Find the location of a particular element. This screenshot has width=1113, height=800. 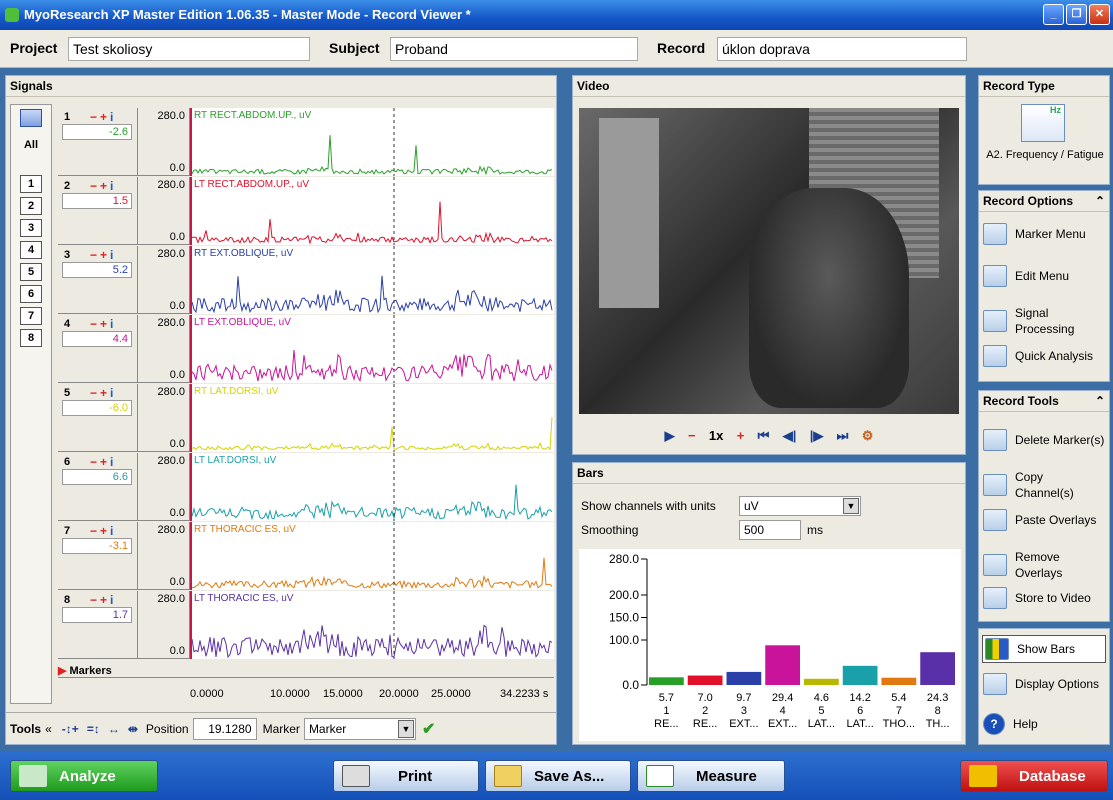

frequency-fatigue-icon: Hz is located at coordinates (1043, 123).